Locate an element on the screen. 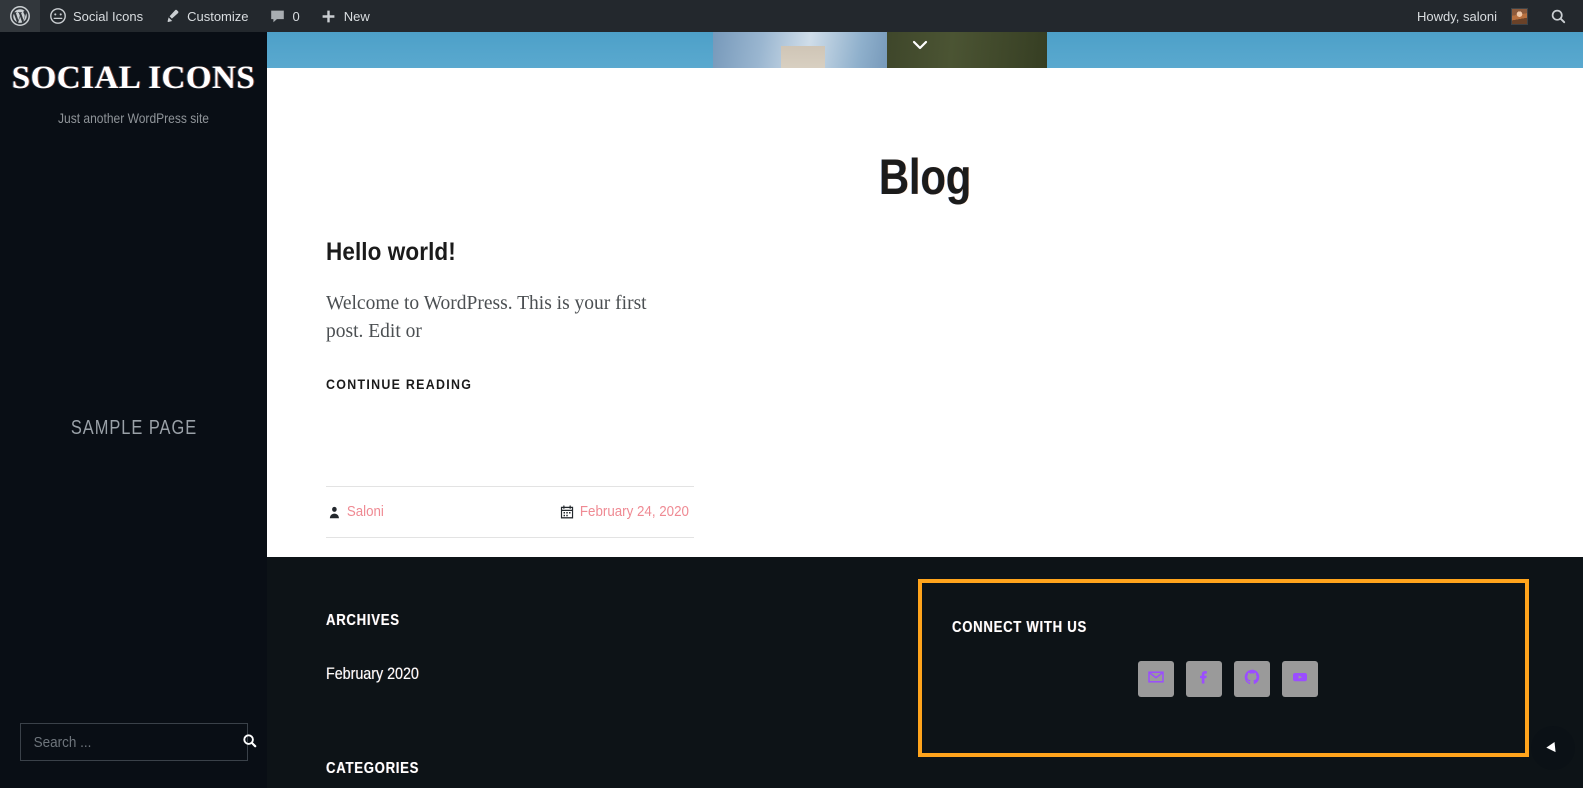 This screenshot has width=1583, height=788. social-link-email is located at coordinates (1155, 679).